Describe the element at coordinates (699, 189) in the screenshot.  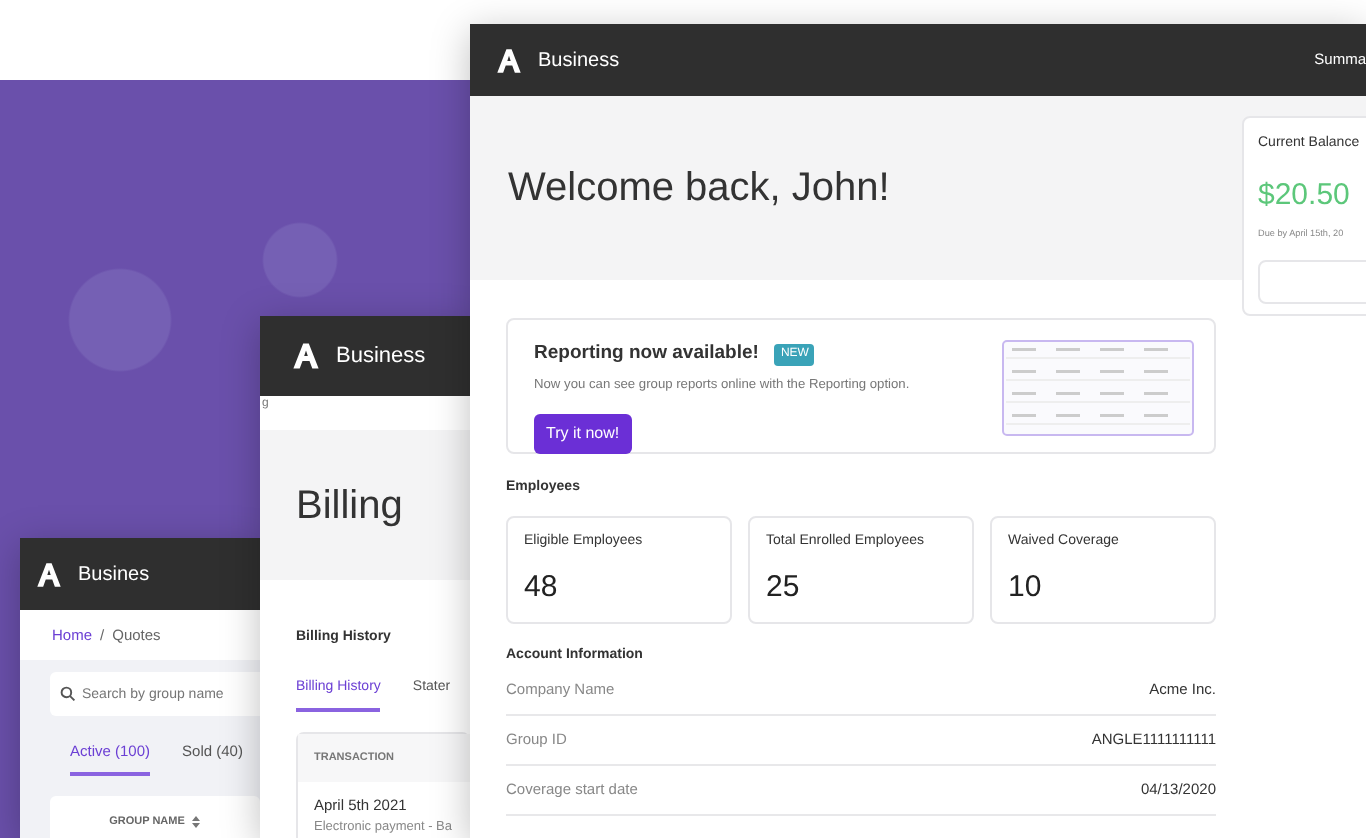
I see `page-title: Welcome back, John!` at that location.